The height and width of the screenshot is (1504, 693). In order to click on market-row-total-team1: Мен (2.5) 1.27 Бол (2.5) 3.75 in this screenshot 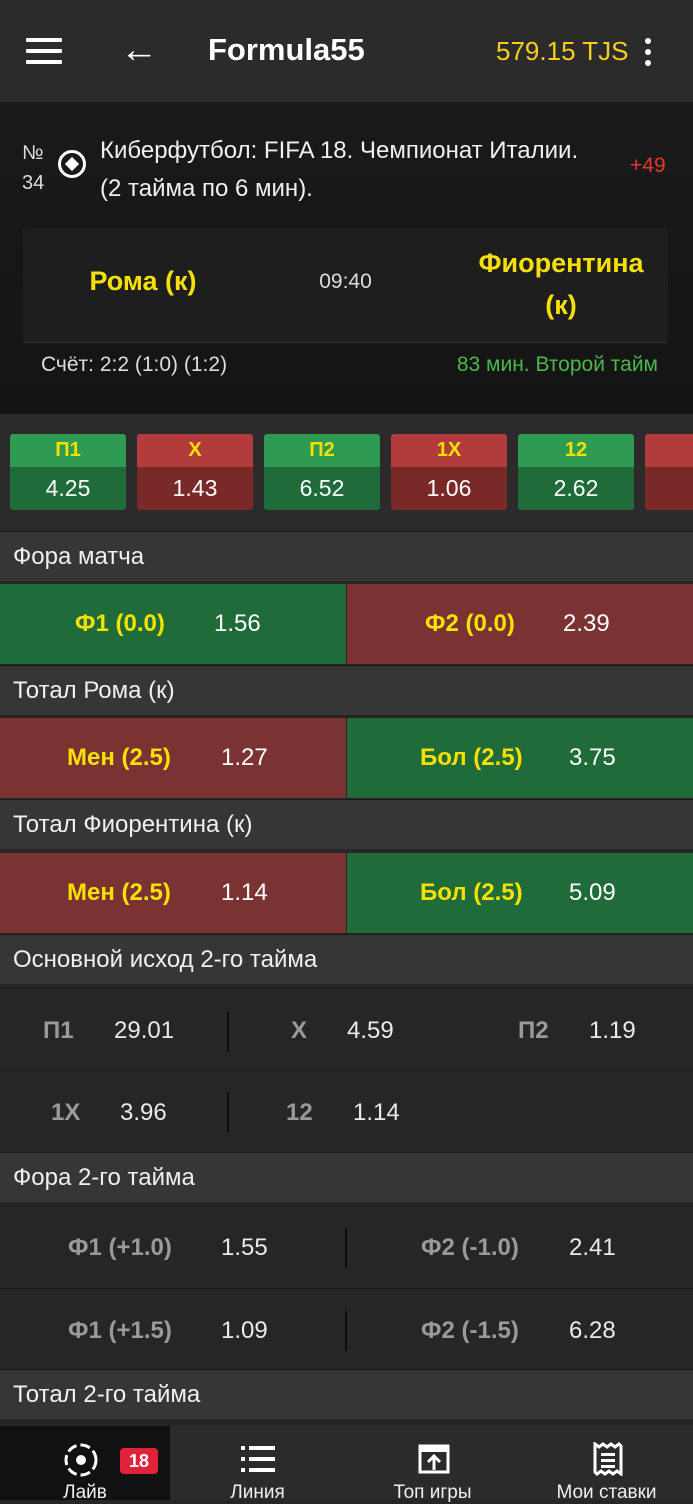, I will do `click(346, 758)`.